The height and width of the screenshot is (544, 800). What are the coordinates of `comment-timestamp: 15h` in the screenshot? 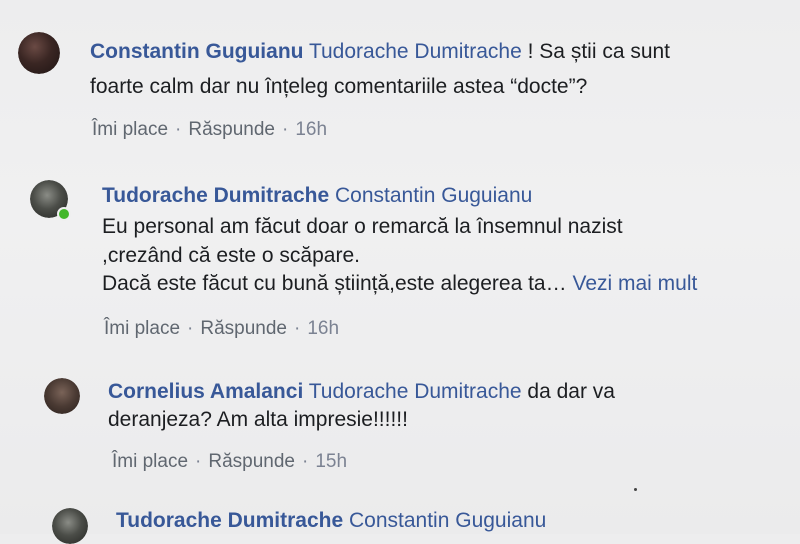 It's located at (331, 461).